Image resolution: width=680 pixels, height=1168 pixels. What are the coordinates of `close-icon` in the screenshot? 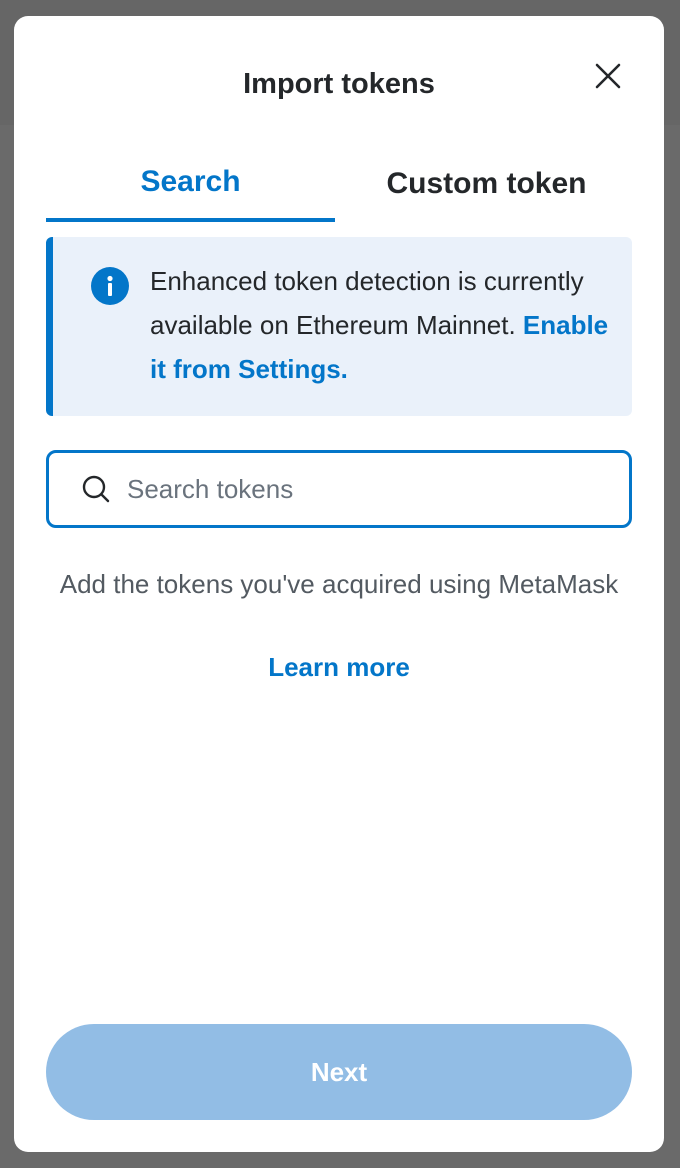 It's located at (608, 76).